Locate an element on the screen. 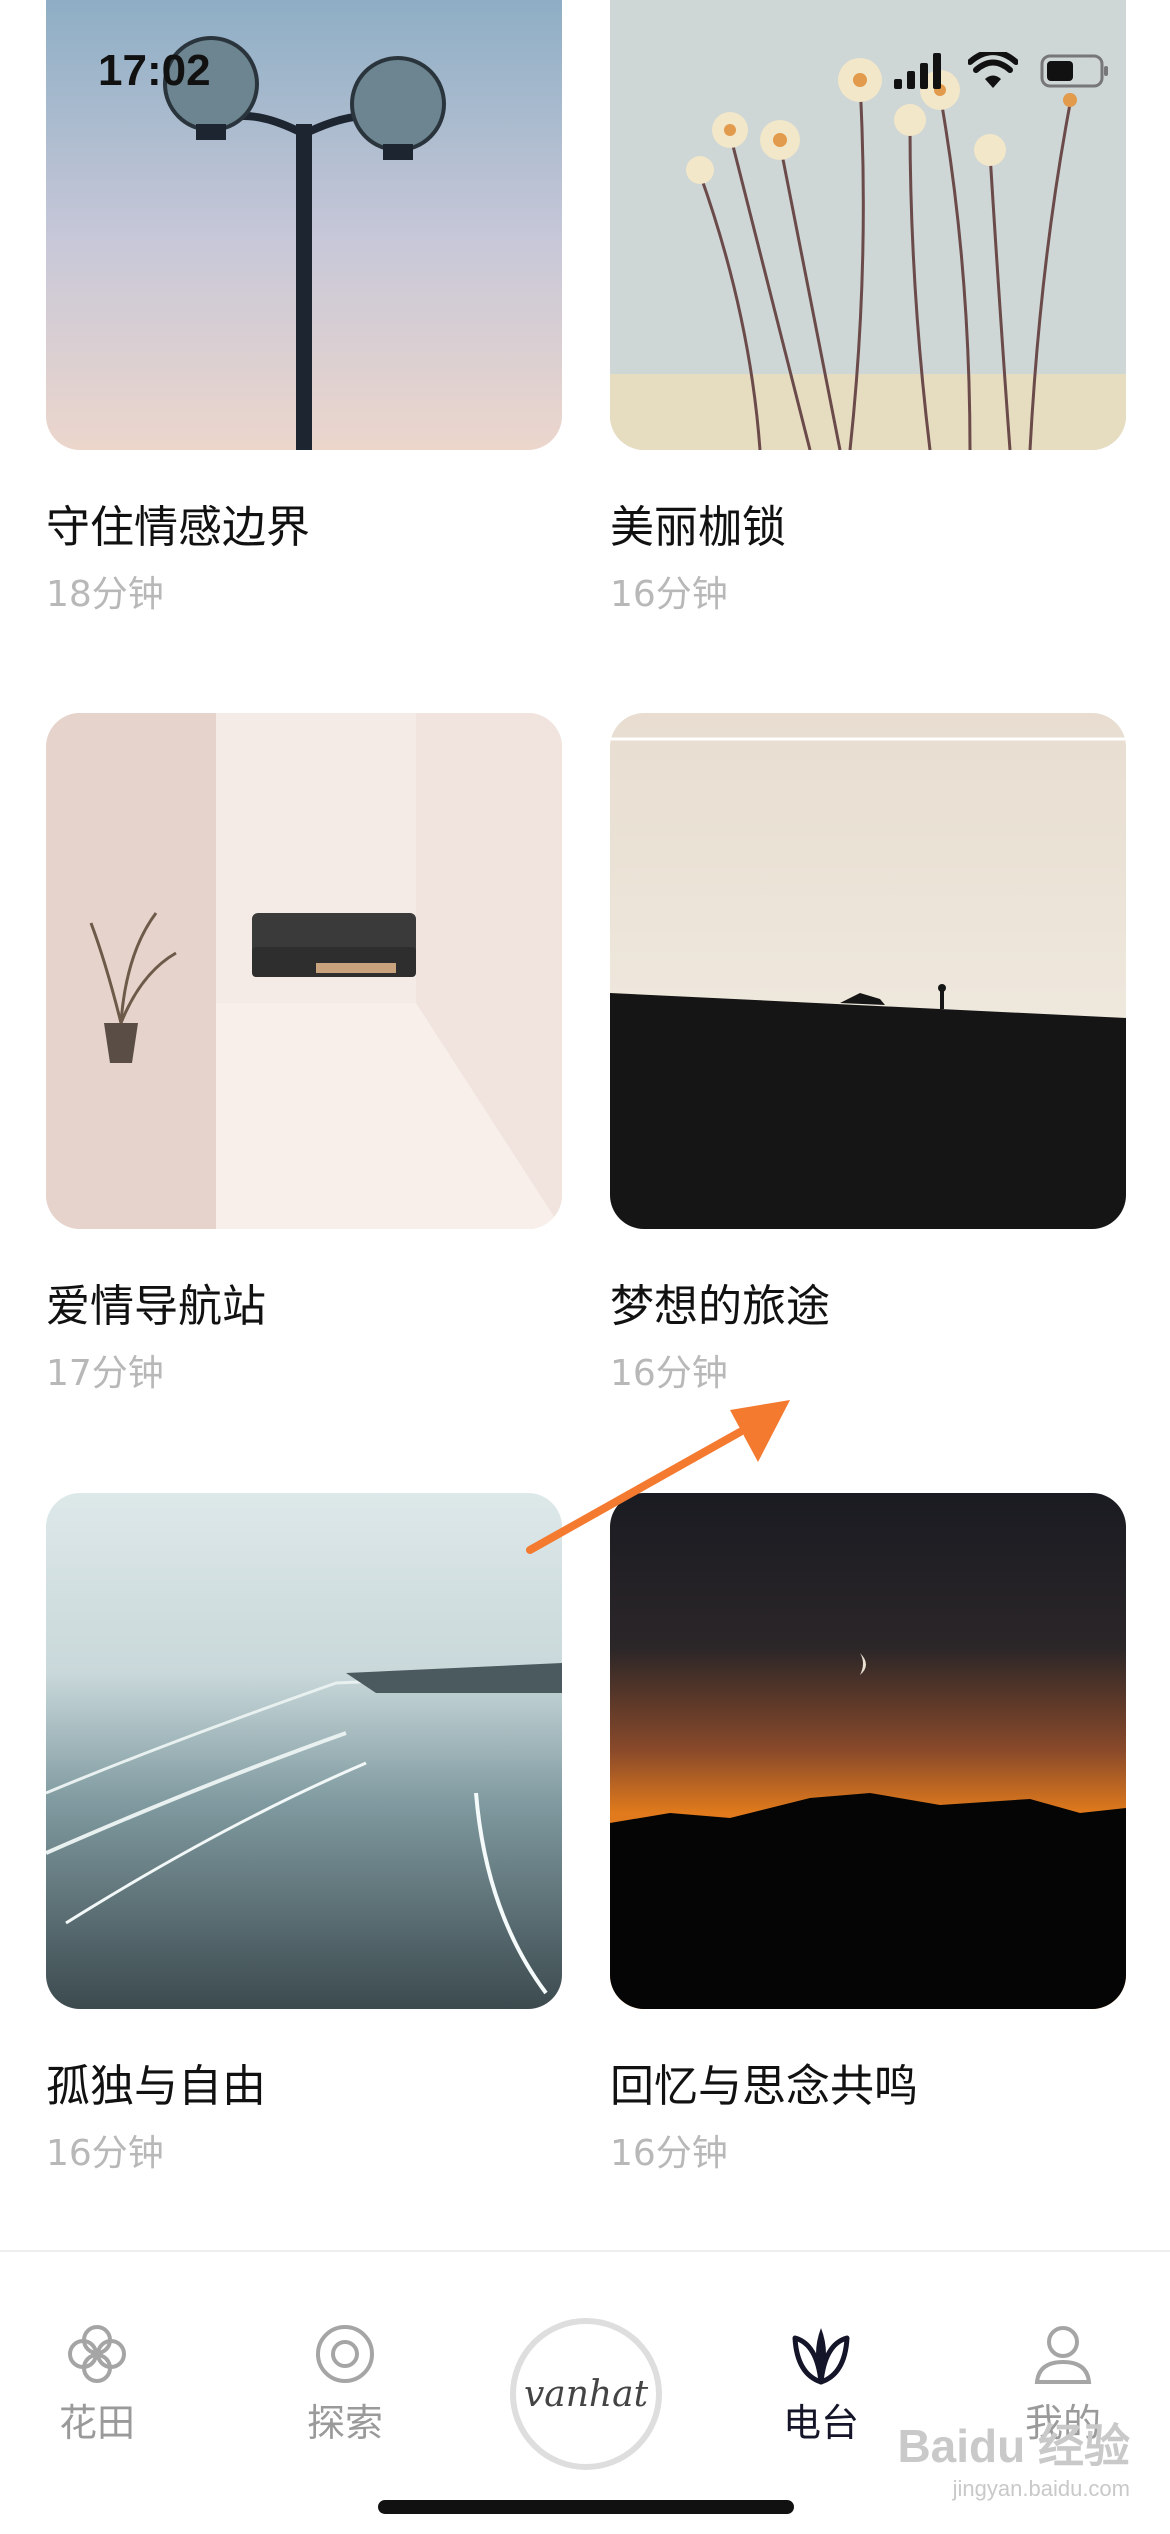  program-card: 回忆与思念共鸣 16分钟 is located at coordinates (868, 1834).